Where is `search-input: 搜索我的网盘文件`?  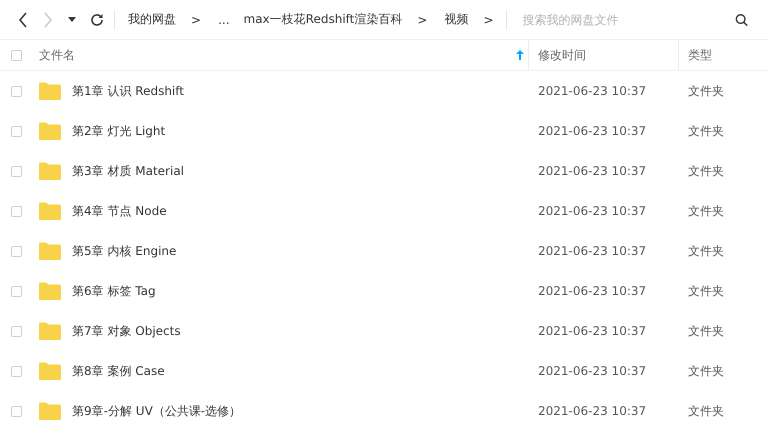 search-input: 搜索我的网盘文件 is located at coordinates (617, 19).